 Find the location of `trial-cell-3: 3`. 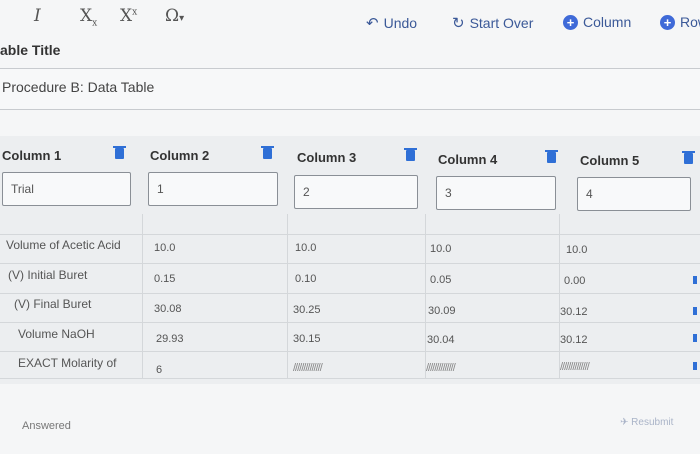

trial-cell-3: 3 is located at coordinates (496, 193).